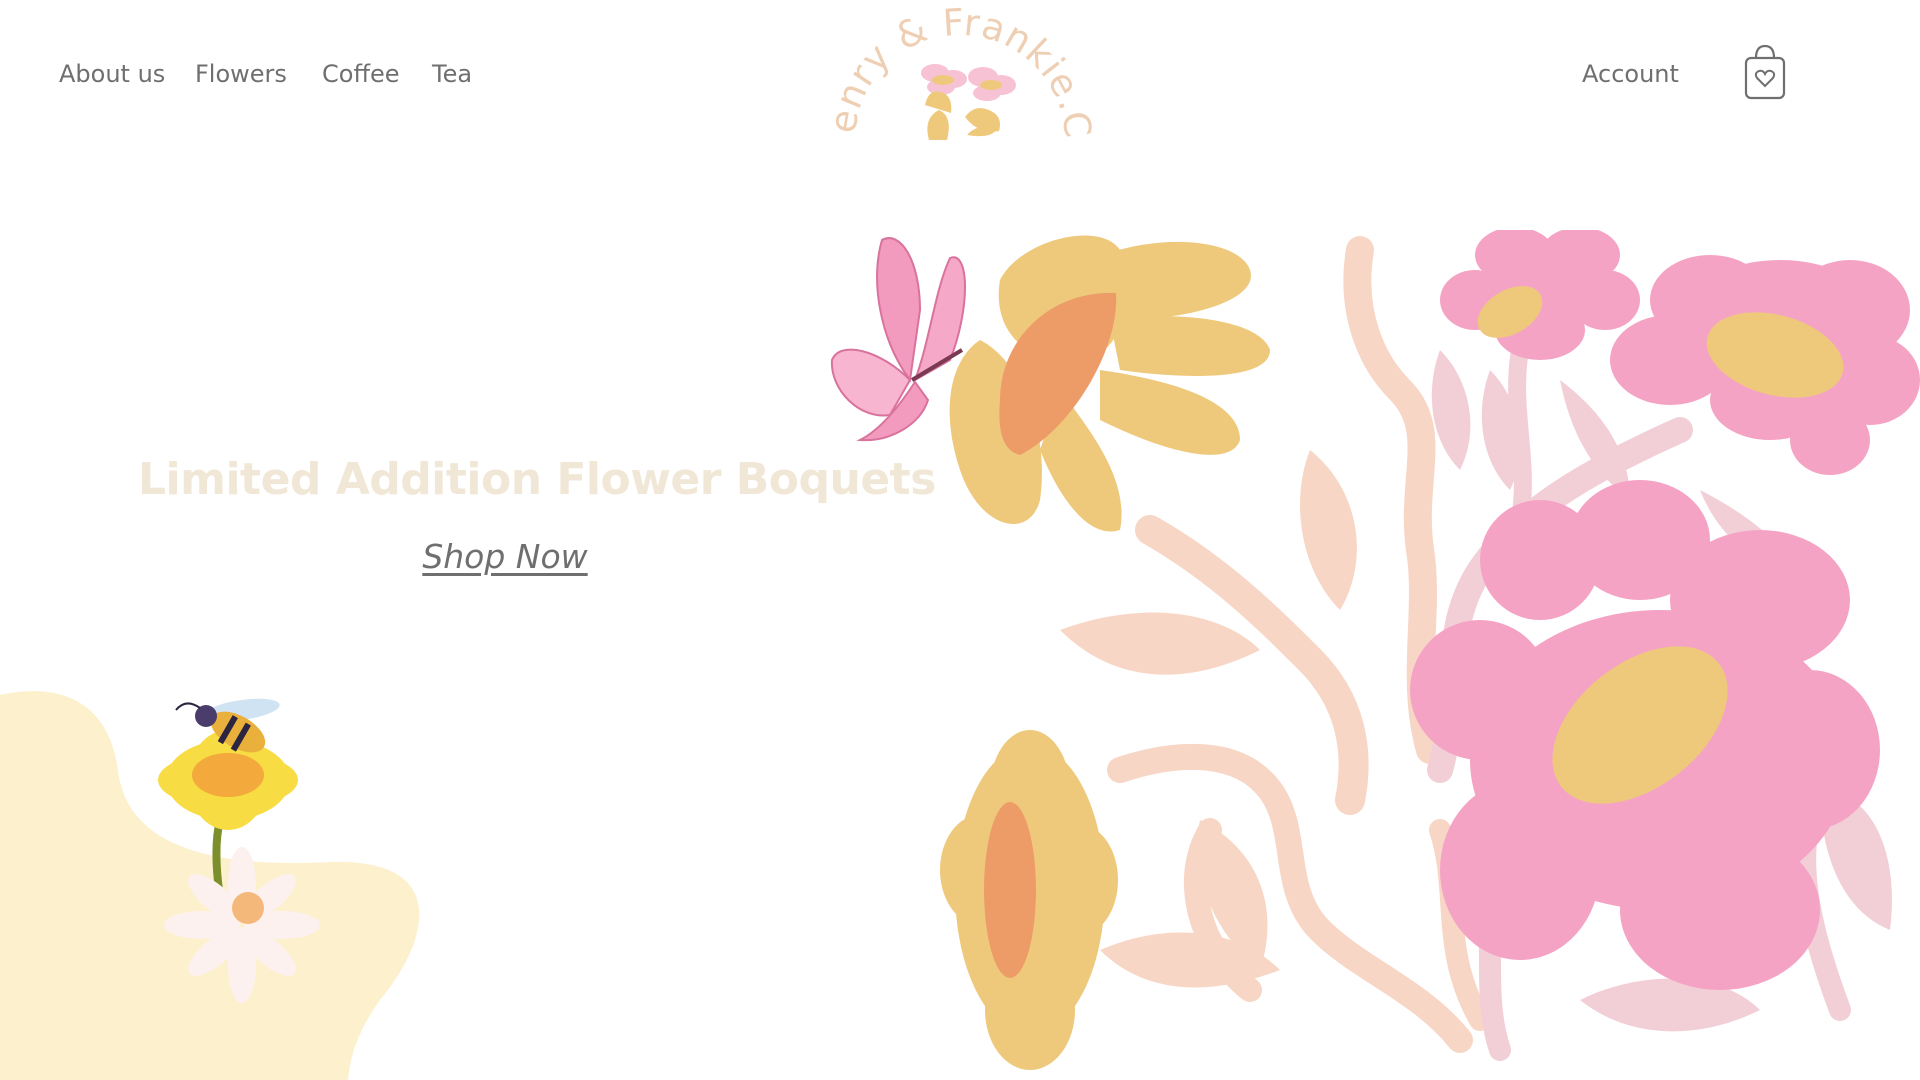 The width and height of the screenshot is (1920, 1080). What do you see at coordinates (241, 74) in the screenshot?
I see `nav-flowers-link: Flowers` at bounding box center [241, 74].